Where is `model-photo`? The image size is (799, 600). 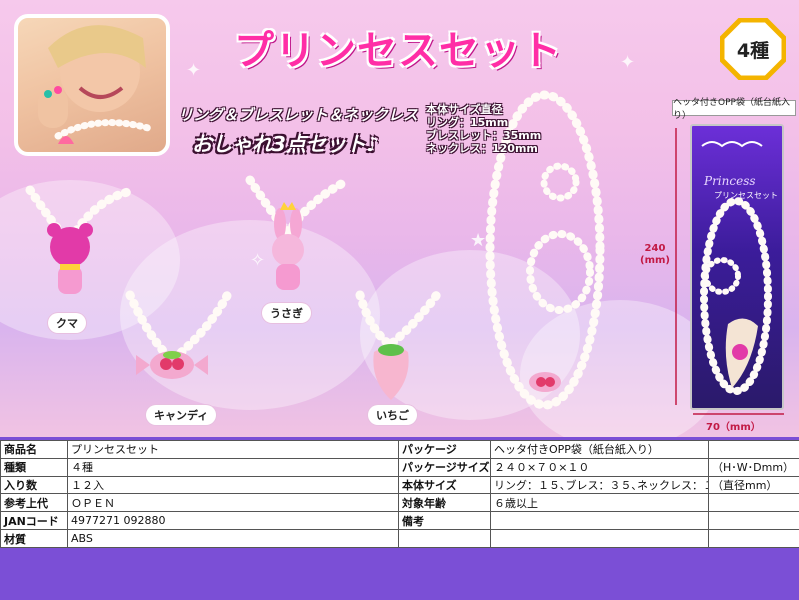
model-photo is located at coordinates (92, 85).